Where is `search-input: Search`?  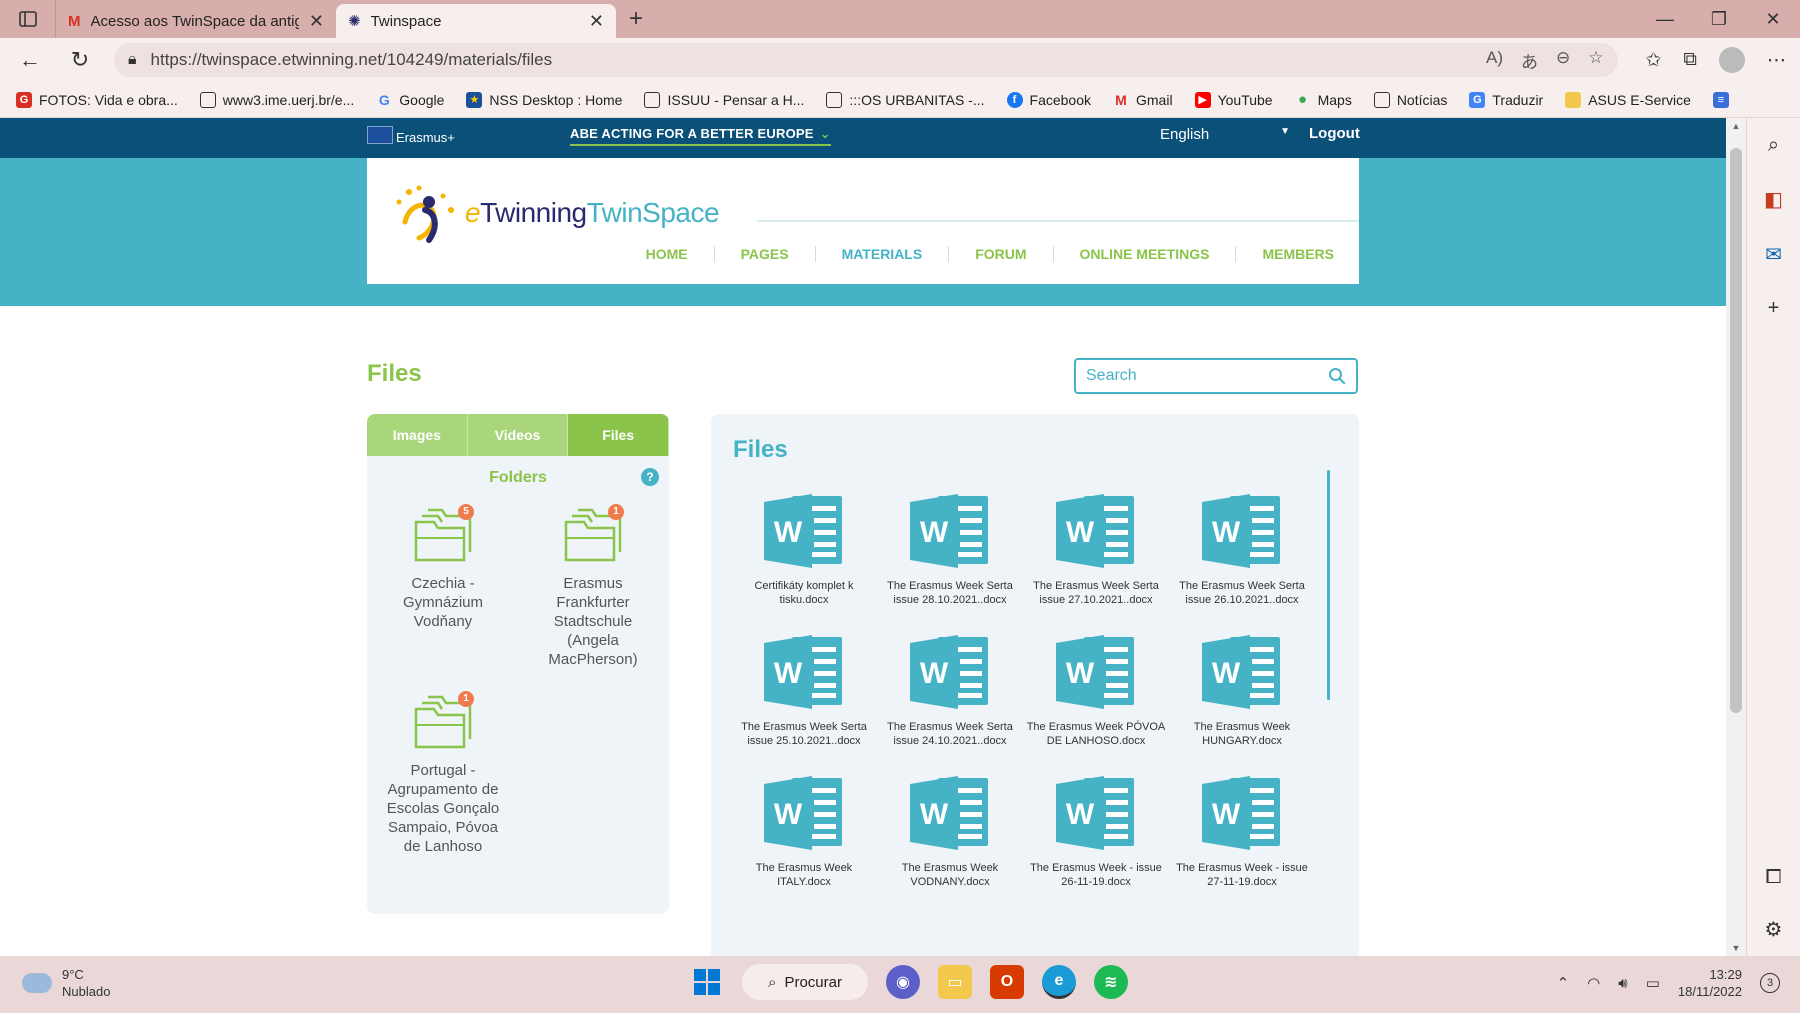
search-input: Search is located at coordinates (1216, 376).